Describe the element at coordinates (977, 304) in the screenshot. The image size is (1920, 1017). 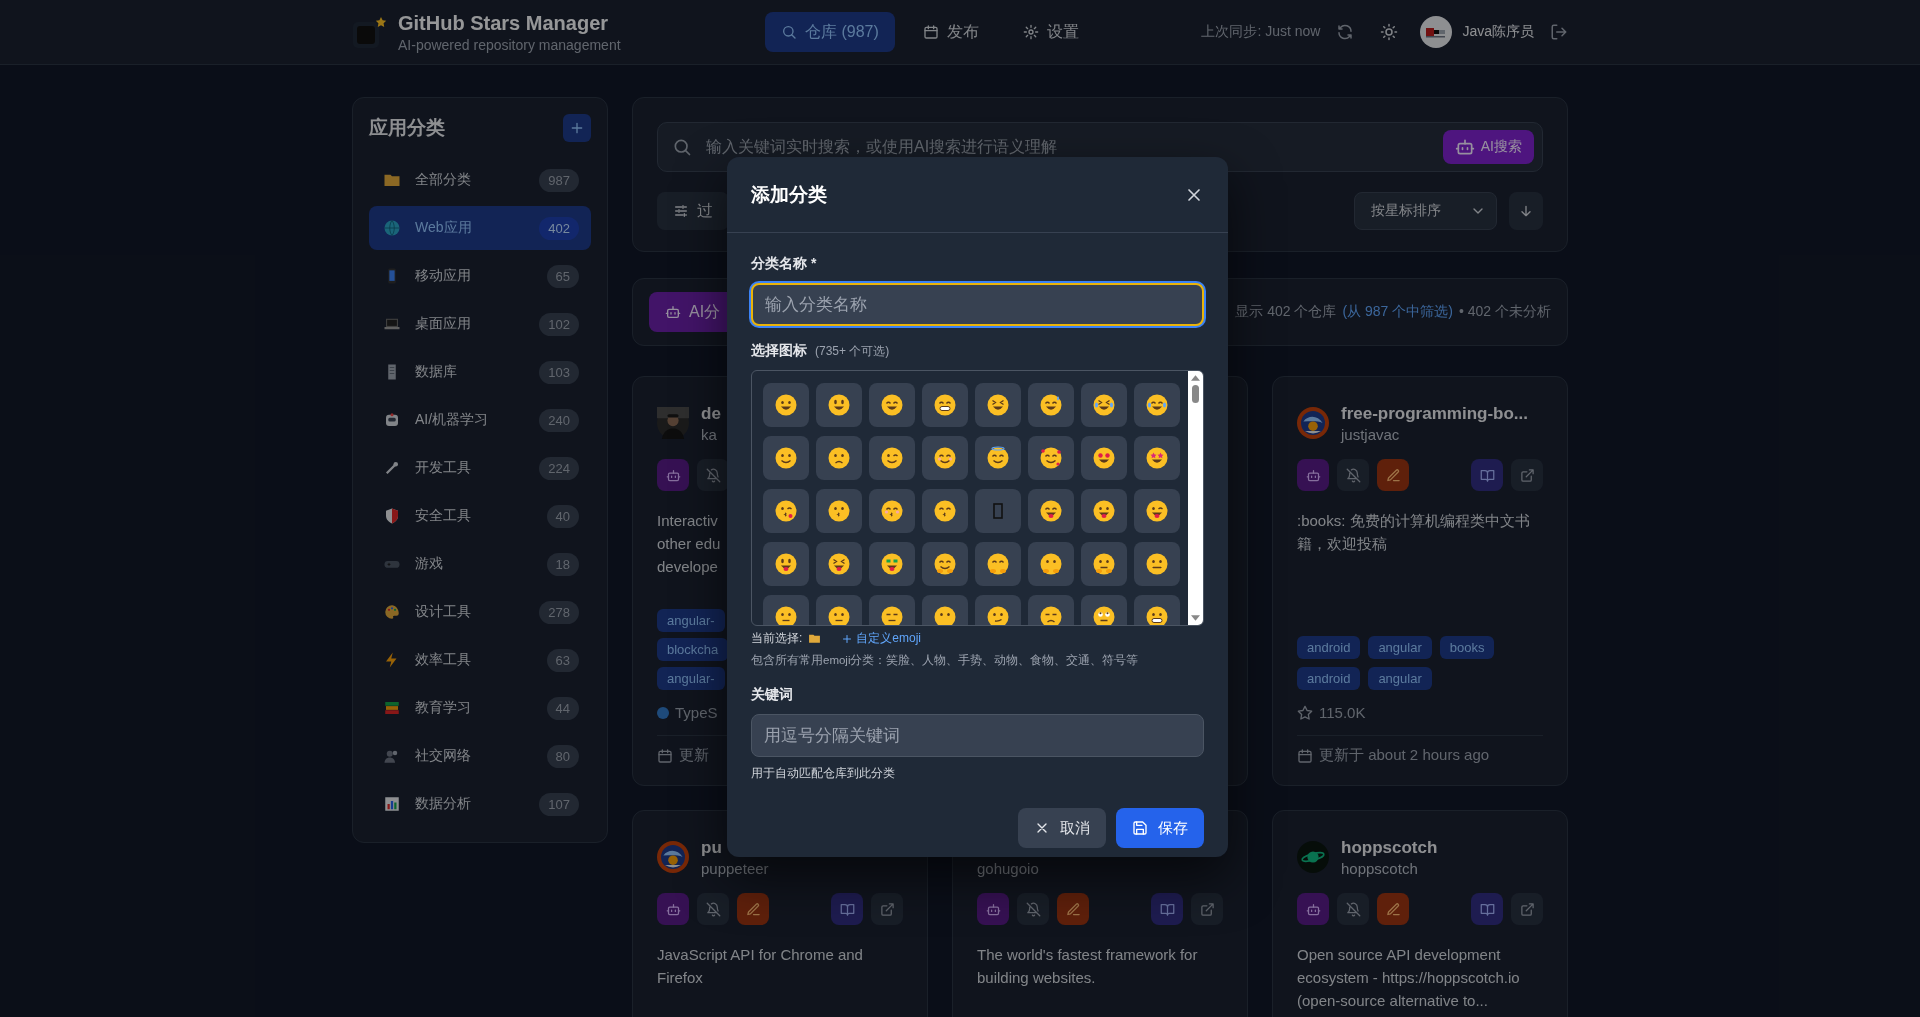
I see `category-name-field: 输入分类名称` at that location.